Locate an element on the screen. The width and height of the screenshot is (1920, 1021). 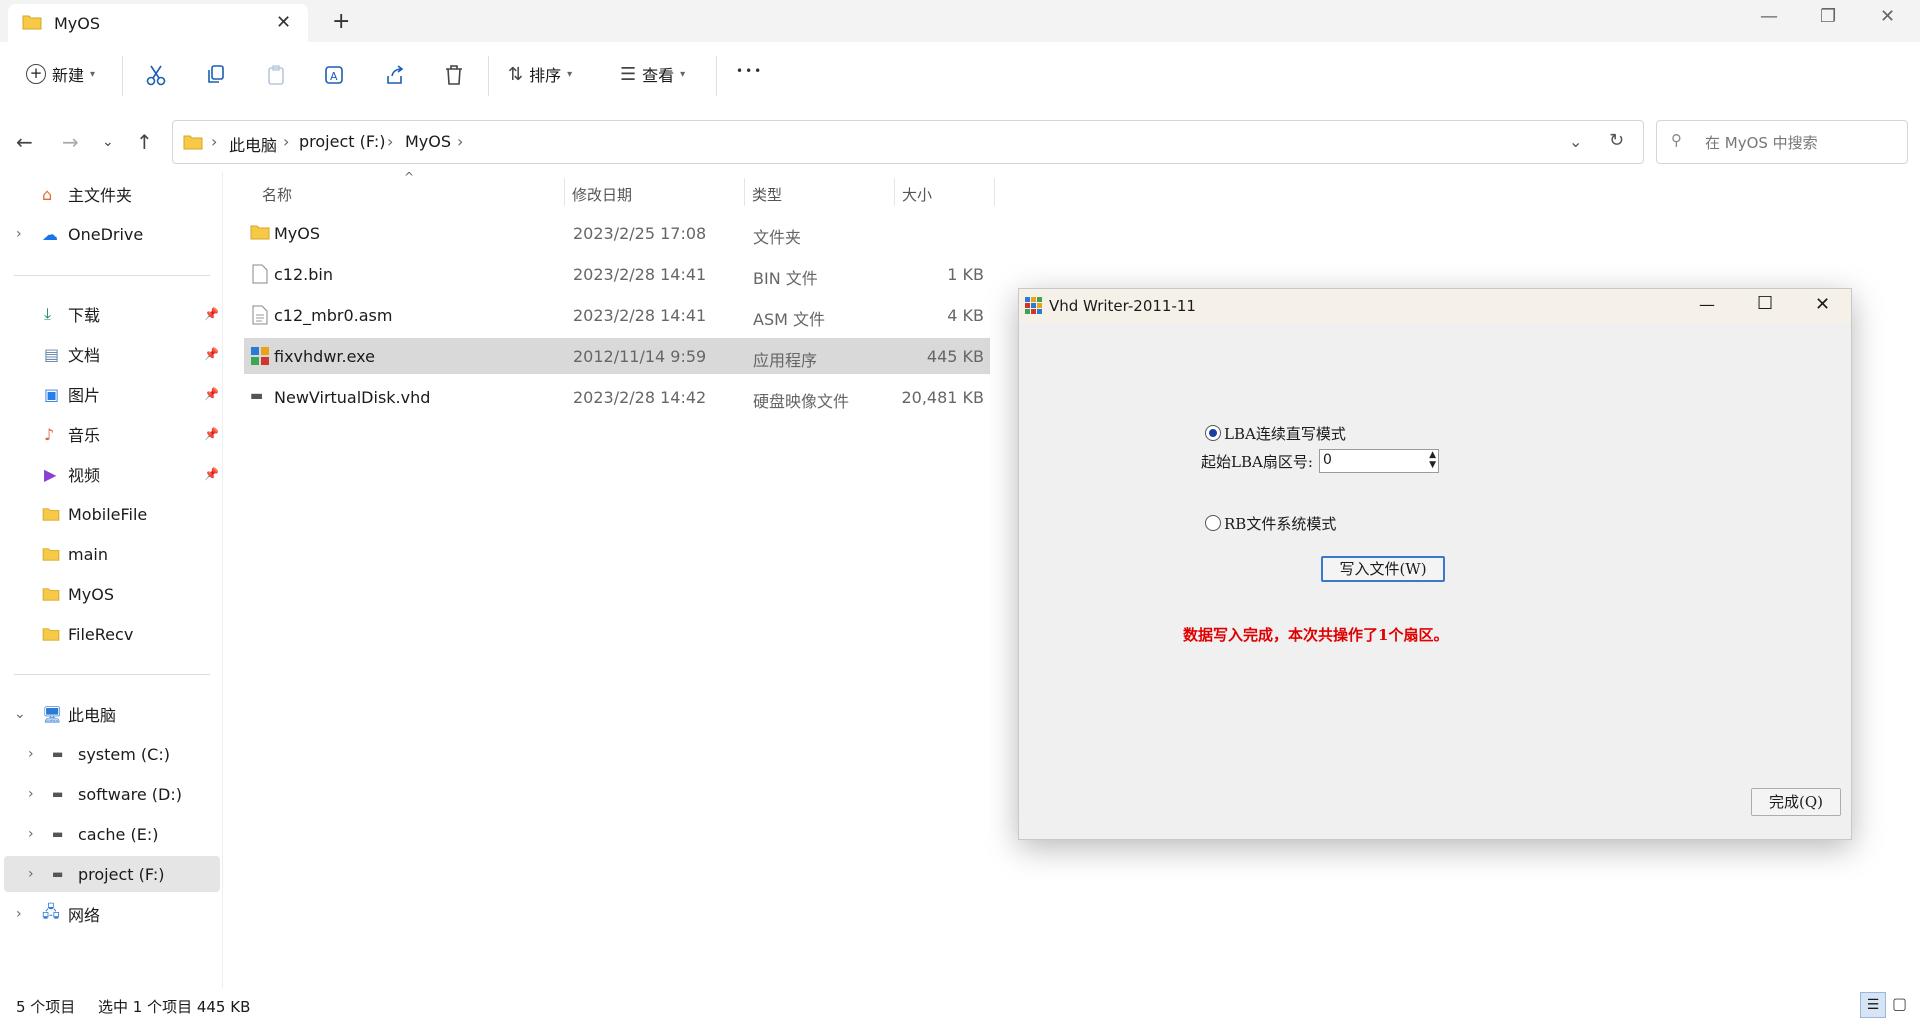
rename-icon: A is located at coordinates (335, 75).